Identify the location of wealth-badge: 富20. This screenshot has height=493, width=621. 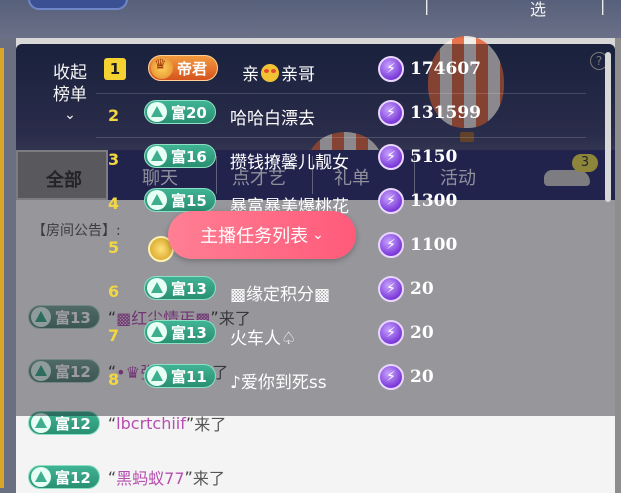
(180, 112).